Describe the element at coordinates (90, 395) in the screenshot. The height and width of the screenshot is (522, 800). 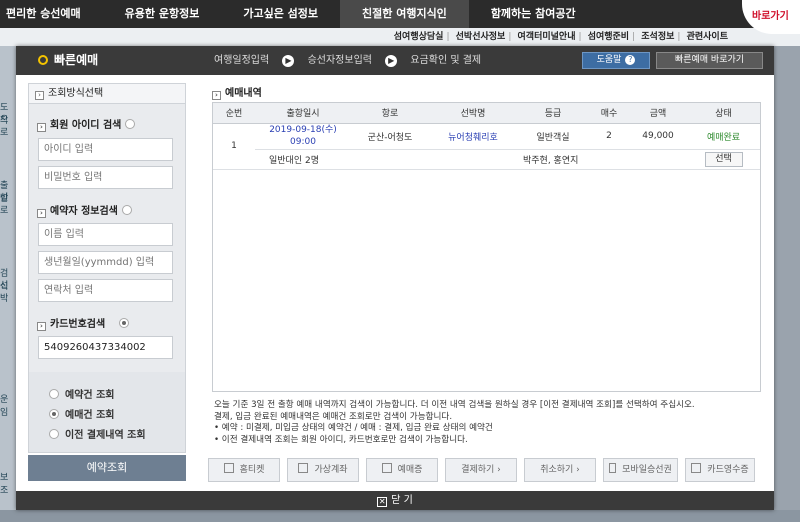
I see `type-label: 예약건 조회` at that location.